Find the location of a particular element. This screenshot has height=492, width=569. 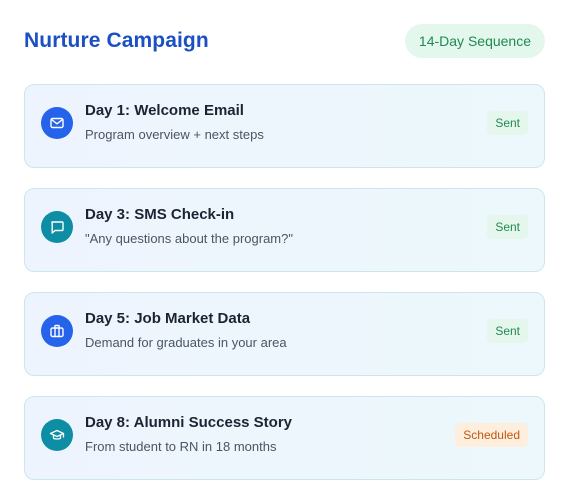

chat-icon is located at coordinates (57, 227).